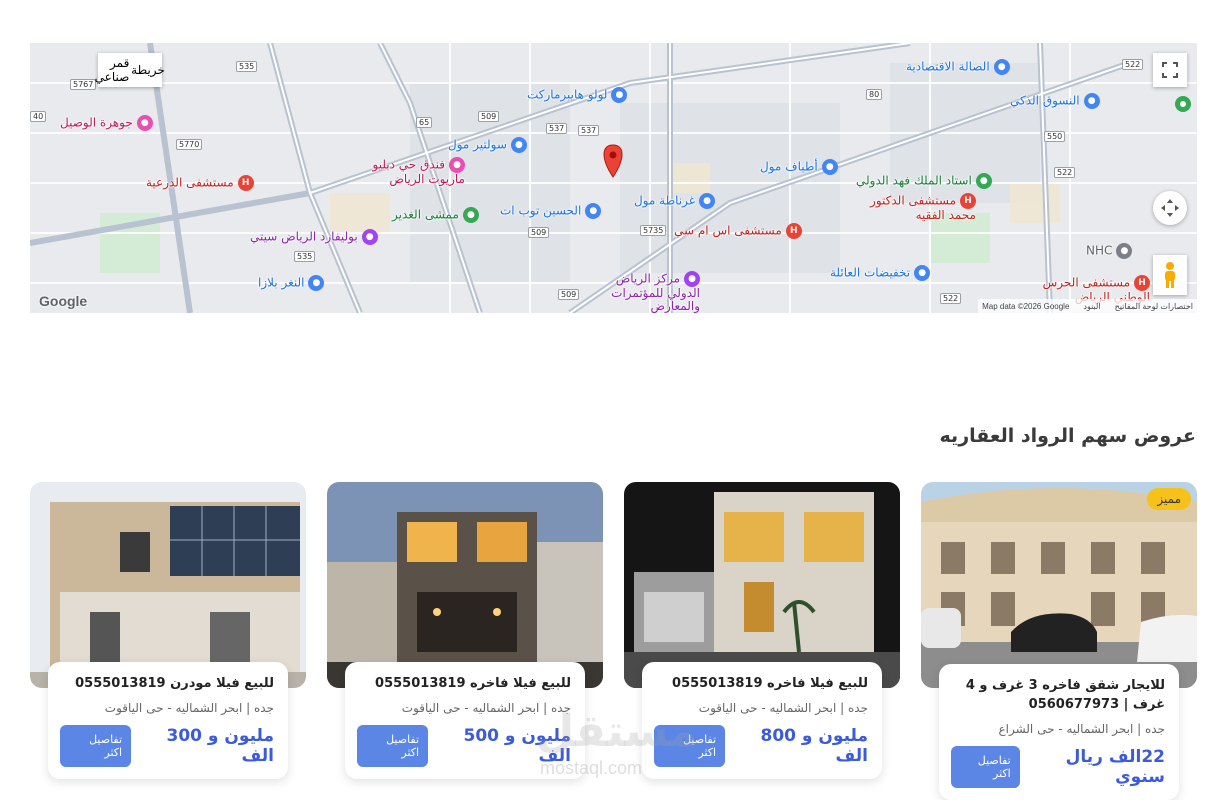 The width and height of the screenshot is (1222, 800). Describe the element at coordinates (189, 144) in the screenshot. I see `road-shield: 5770` at that location.